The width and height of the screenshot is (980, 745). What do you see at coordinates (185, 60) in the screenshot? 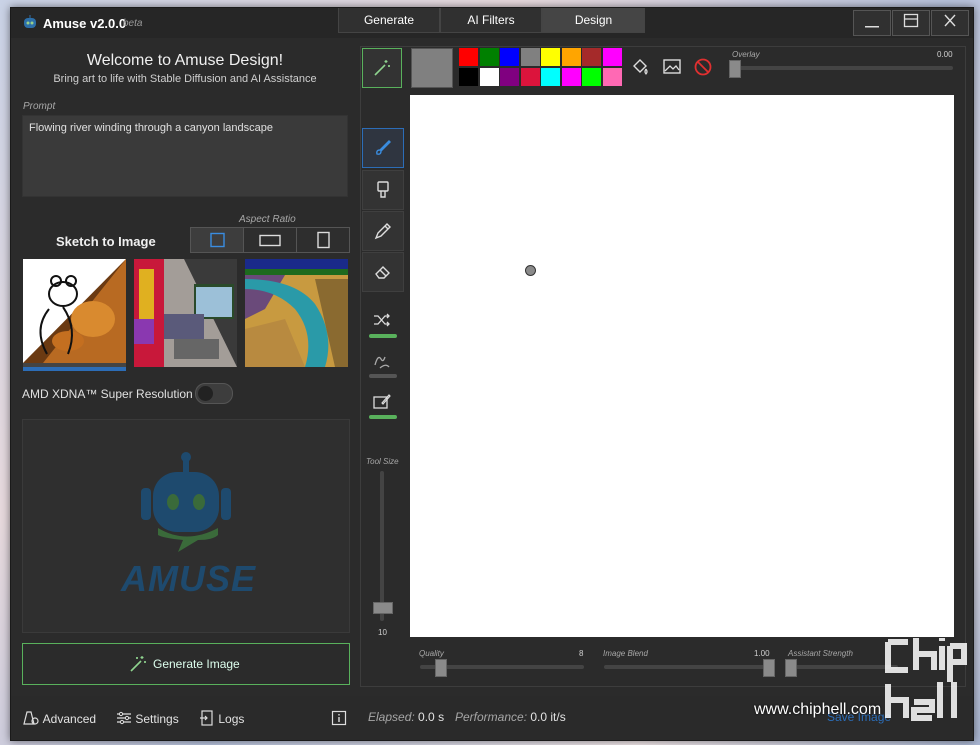
I see `welcome-title: Welcome to Amuse Design!` at bounding box center [185, 60].